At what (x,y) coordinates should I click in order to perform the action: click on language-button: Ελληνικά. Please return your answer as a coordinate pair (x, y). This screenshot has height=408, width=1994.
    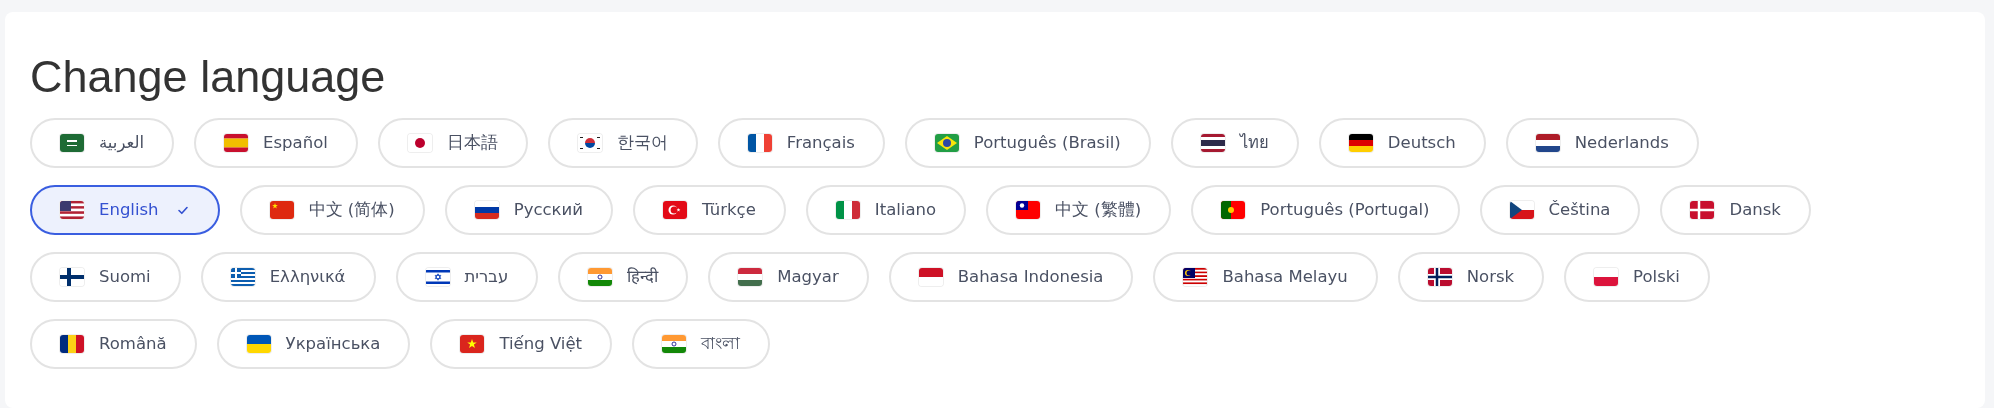
    Looking at the image, I should click on (288, 277).